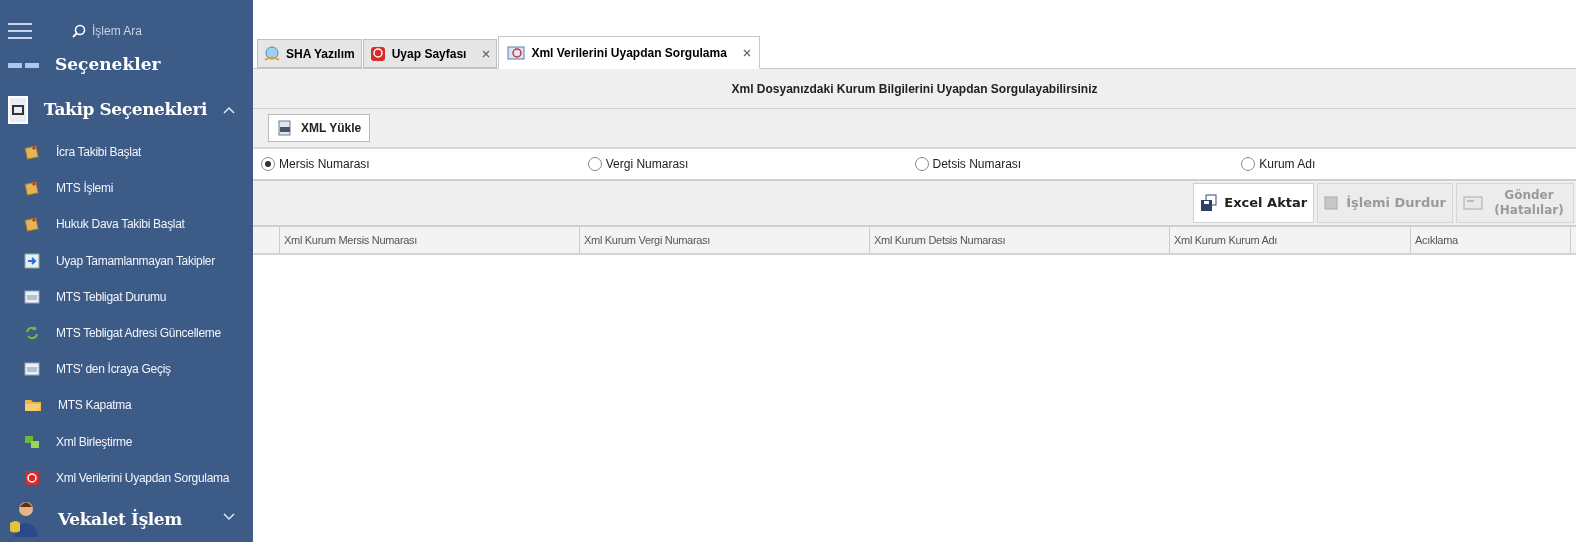  What do you see at coordinates (167, 31) in the screenshot?
I see `search-field: İşlem Ara` at bounding box center [167, 31].